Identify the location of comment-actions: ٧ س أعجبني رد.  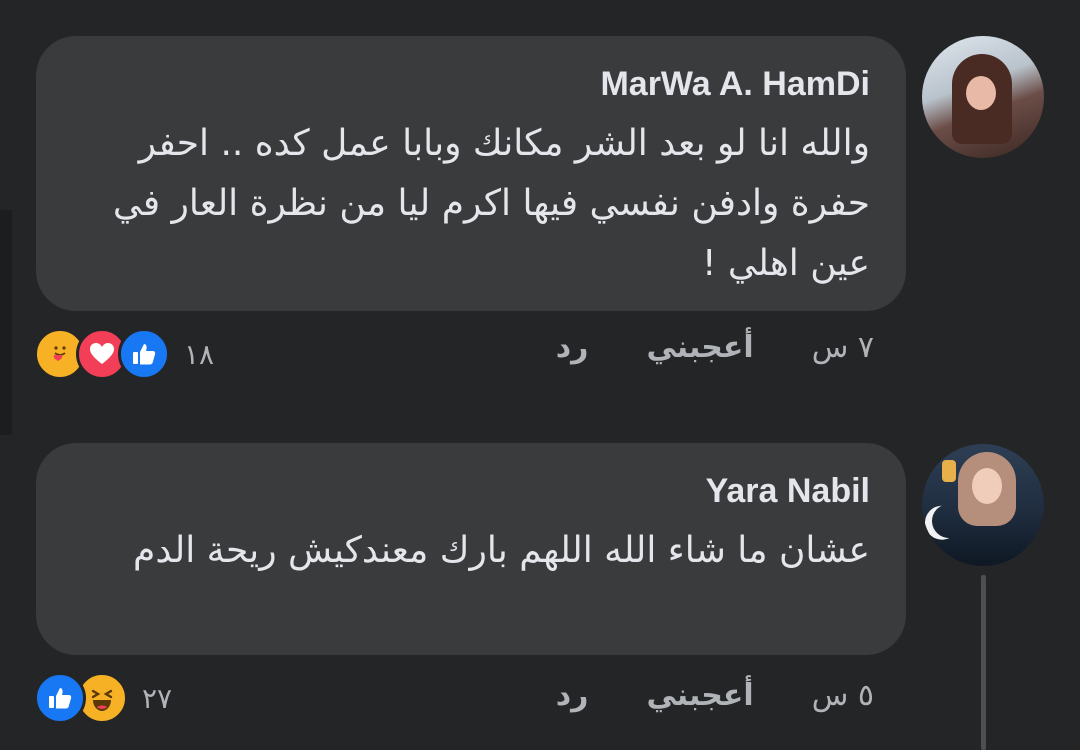
(686, 347).